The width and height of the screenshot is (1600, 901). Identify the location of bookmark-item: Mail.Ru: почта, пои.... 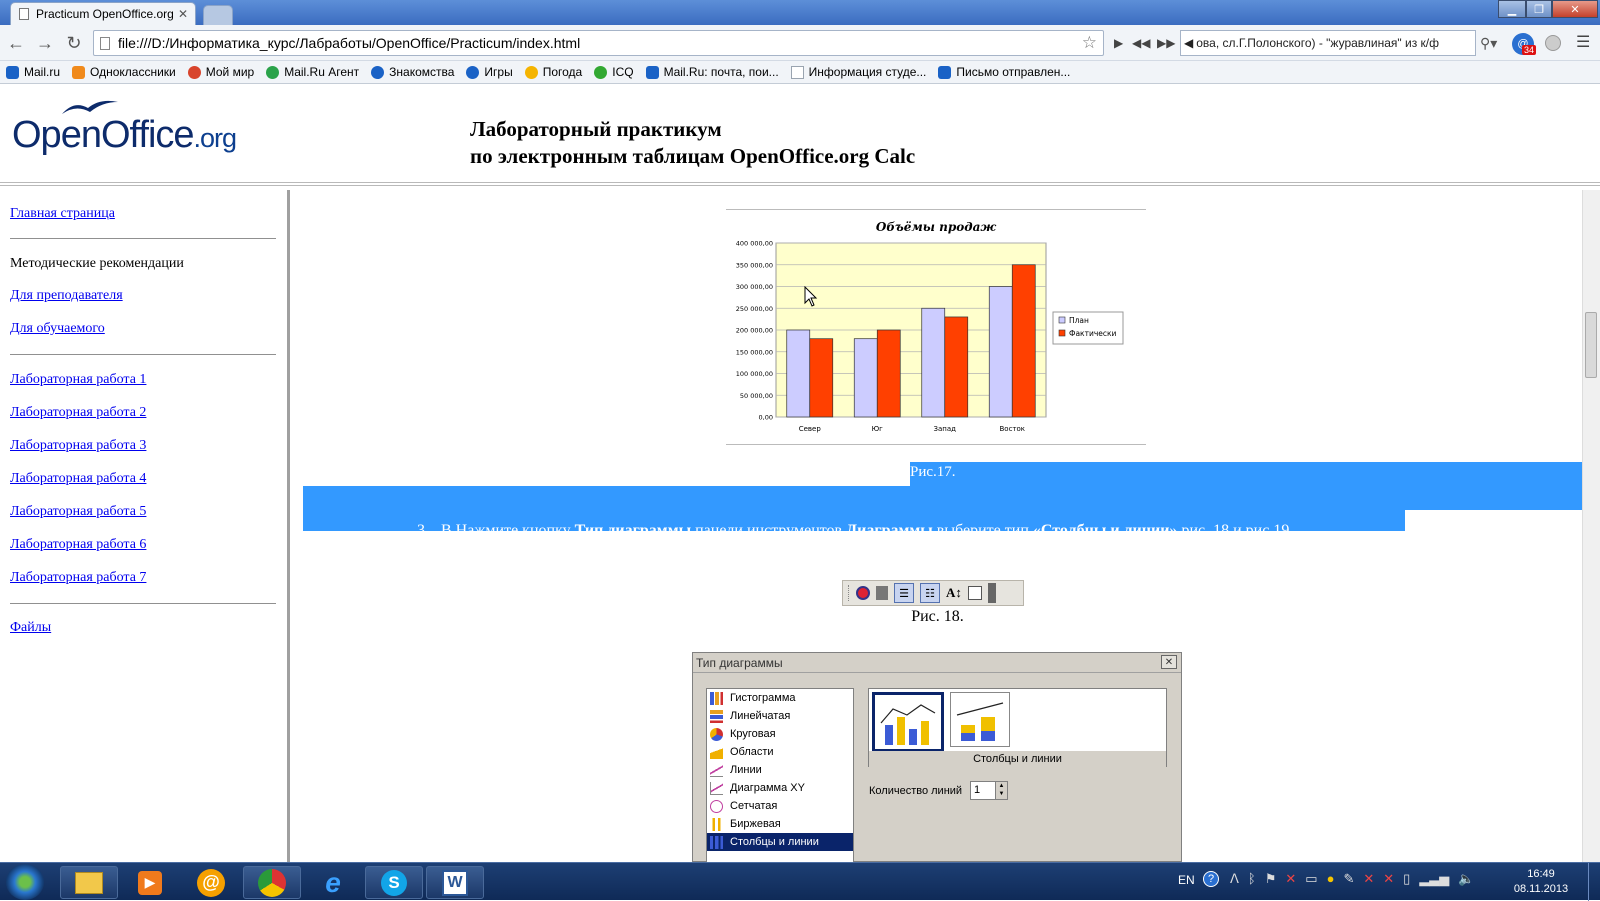
(712, 72).